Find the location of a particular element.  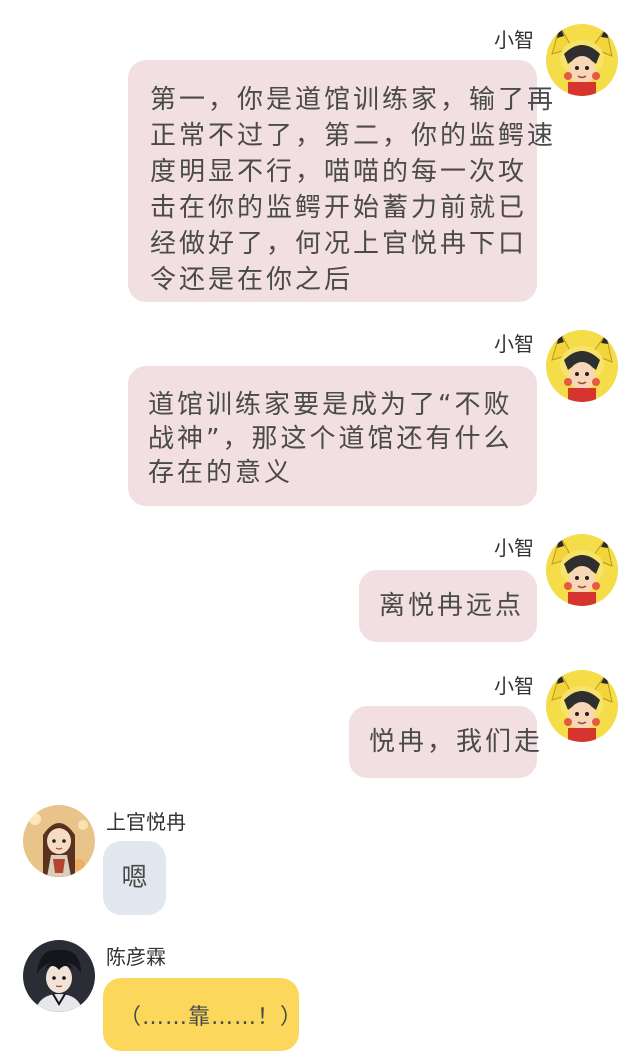

message-text-line: 离悦冉远点 is located at coordinates (452, 606).